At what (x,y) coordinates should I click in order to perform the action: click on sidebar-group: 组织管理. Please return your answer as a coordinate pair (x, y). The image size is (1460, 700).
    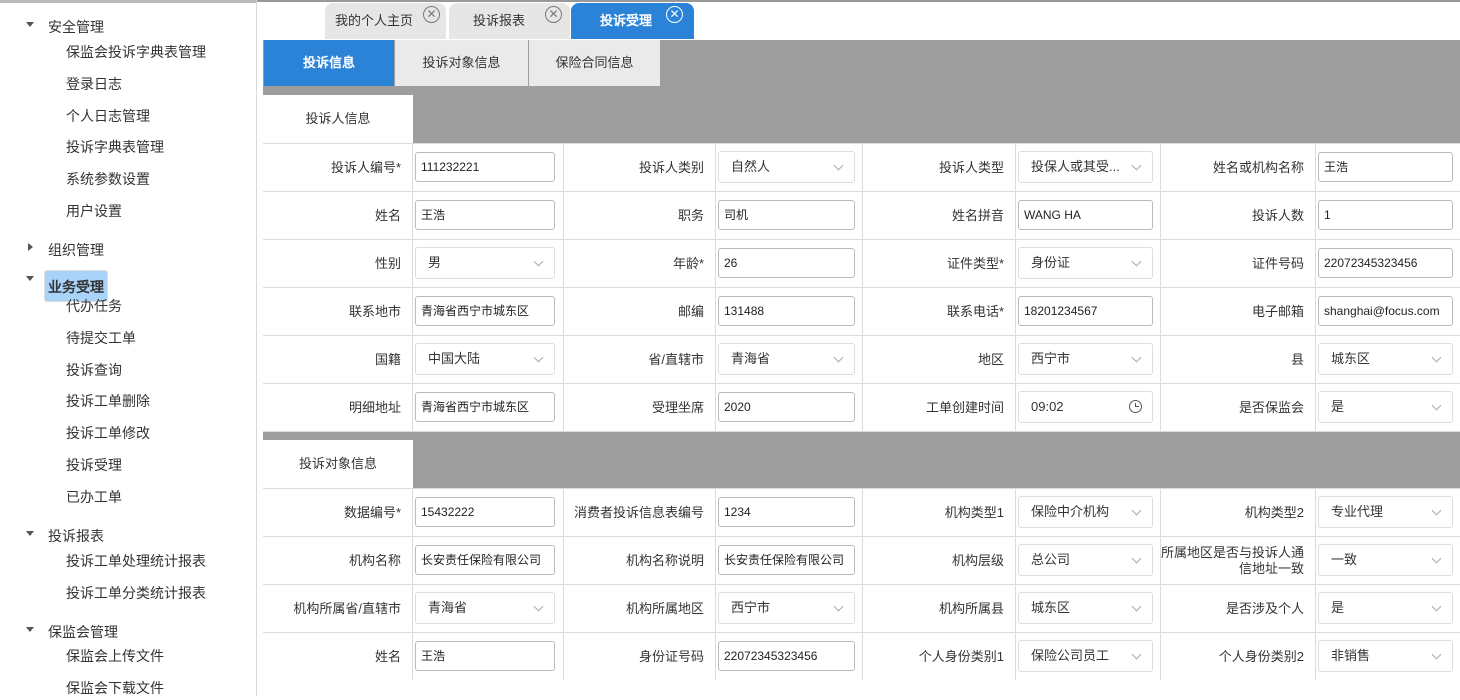
    Looking at the image, I should click on (128, 248).